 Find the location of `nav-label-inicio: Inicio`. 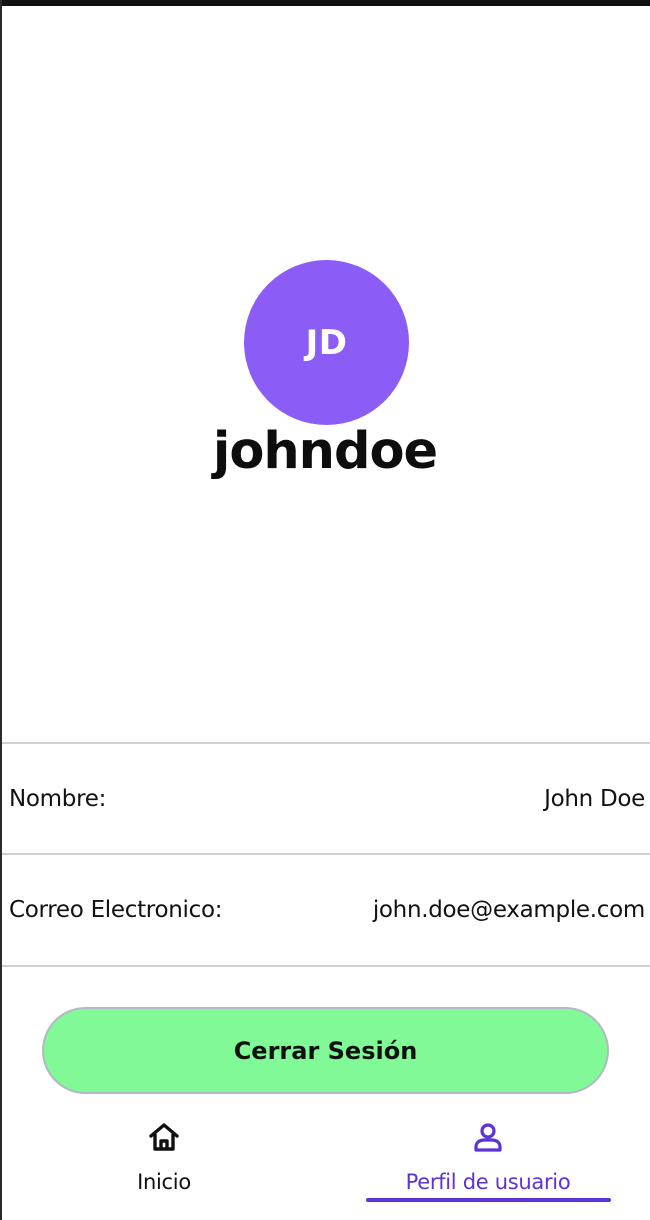

nav-label-inicio: Inicio is located at coordinates (164, 1182).